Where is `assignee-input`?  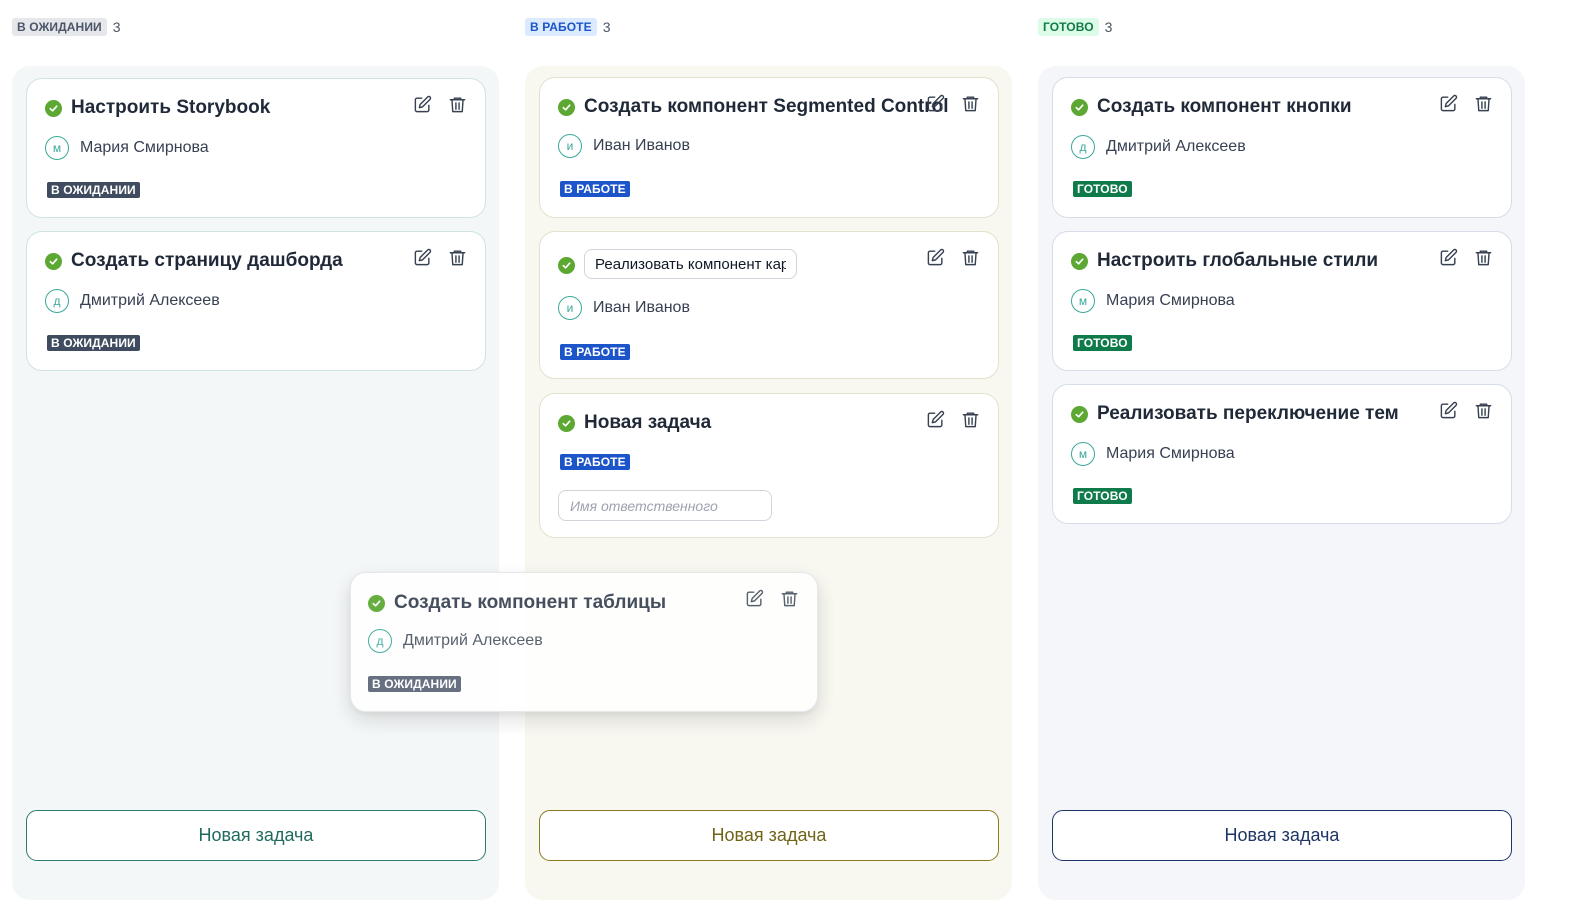
assignee-input is located at coordinates (665, 505).